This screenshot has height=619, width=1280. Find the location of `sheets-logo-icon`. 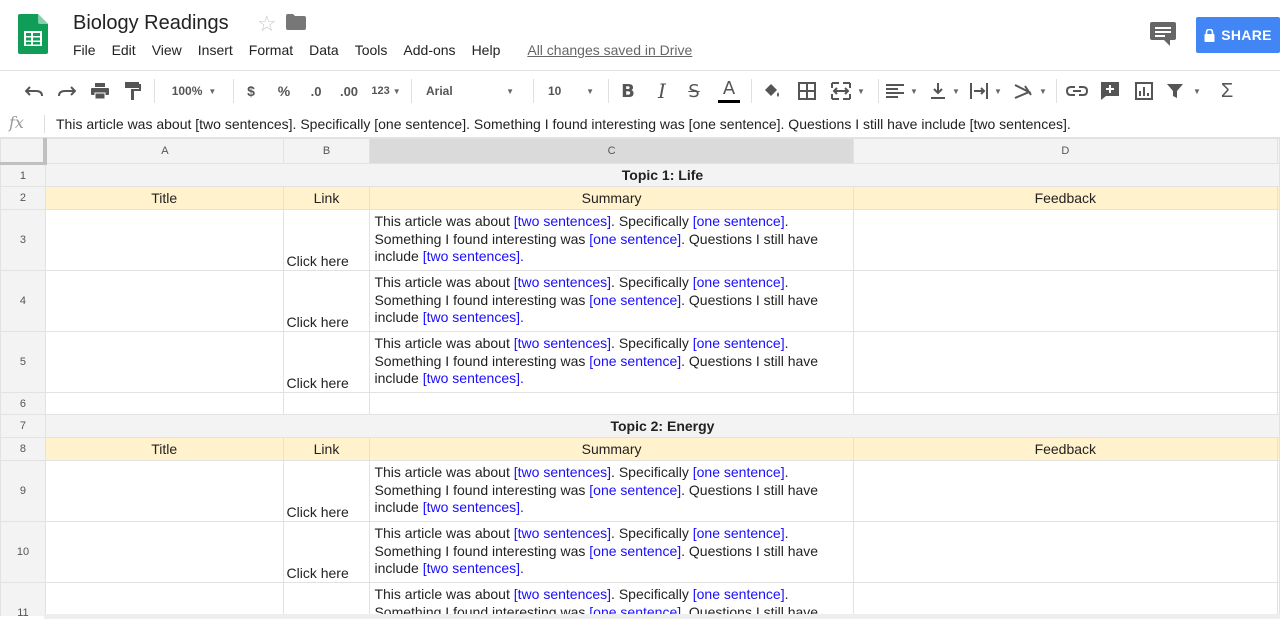

sheets-logo-icon is located at coordinates (33, 34).